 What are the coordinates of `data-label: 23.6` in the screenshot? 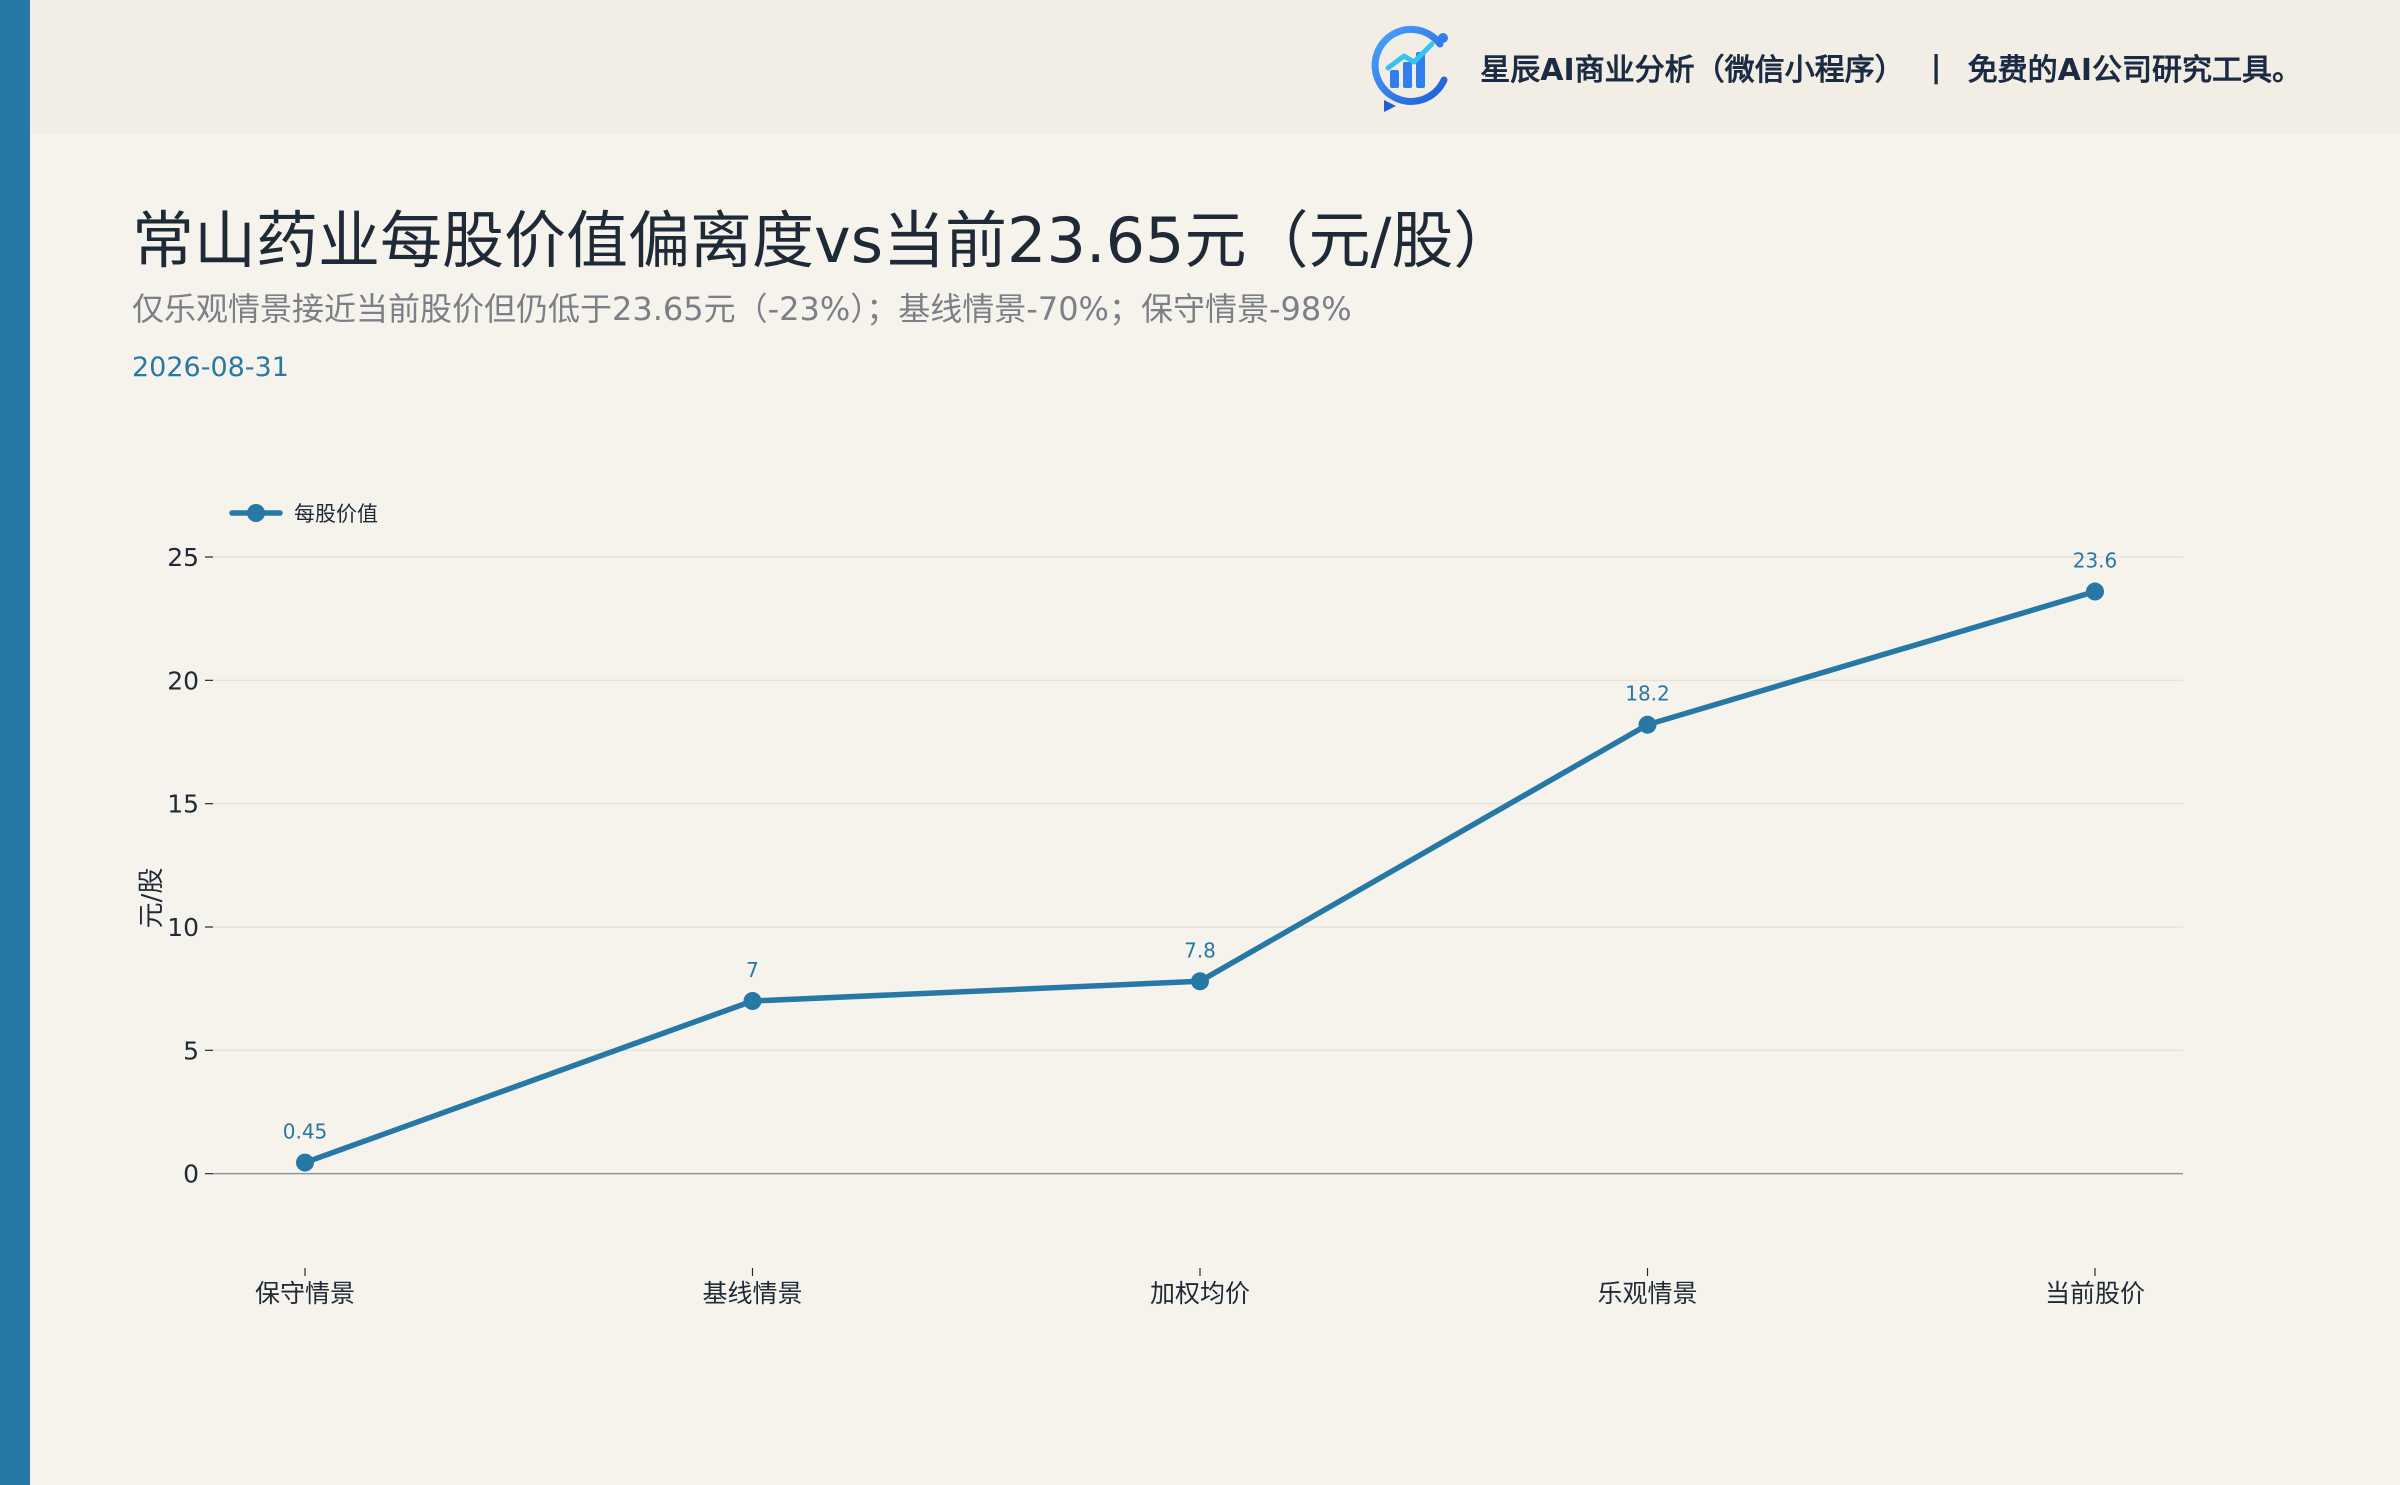 It's located at (2095, 561).